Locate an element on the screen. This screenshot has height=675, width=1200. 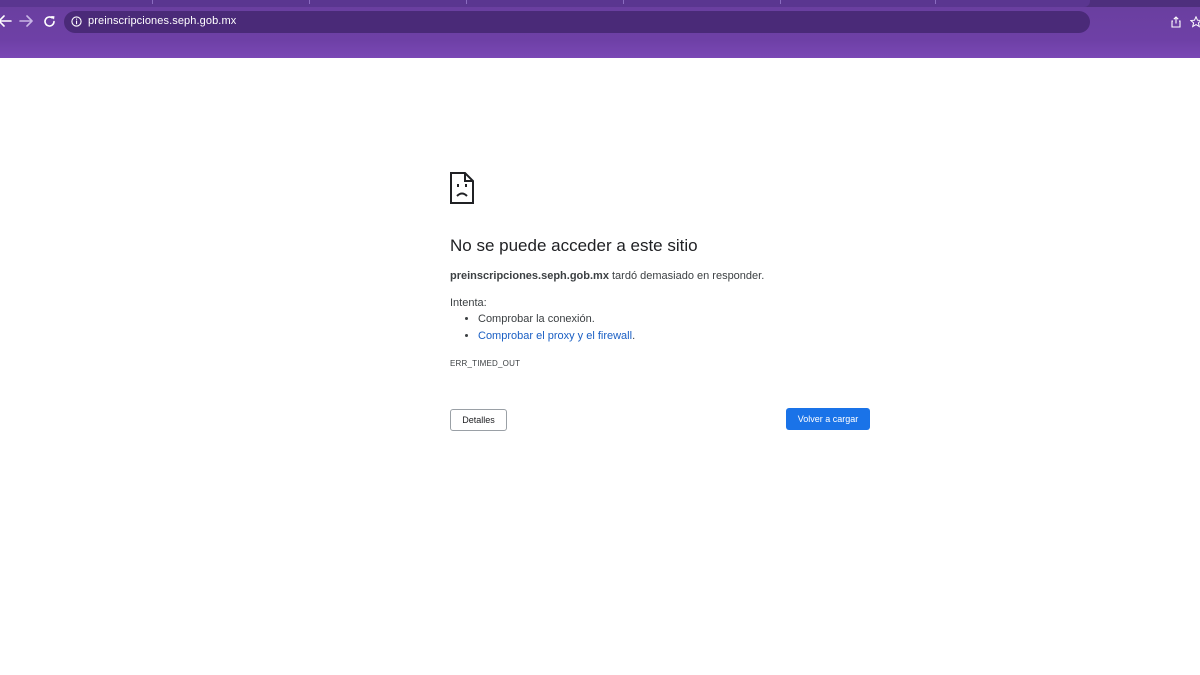
share-icon is located at coordinates (1176, 22).